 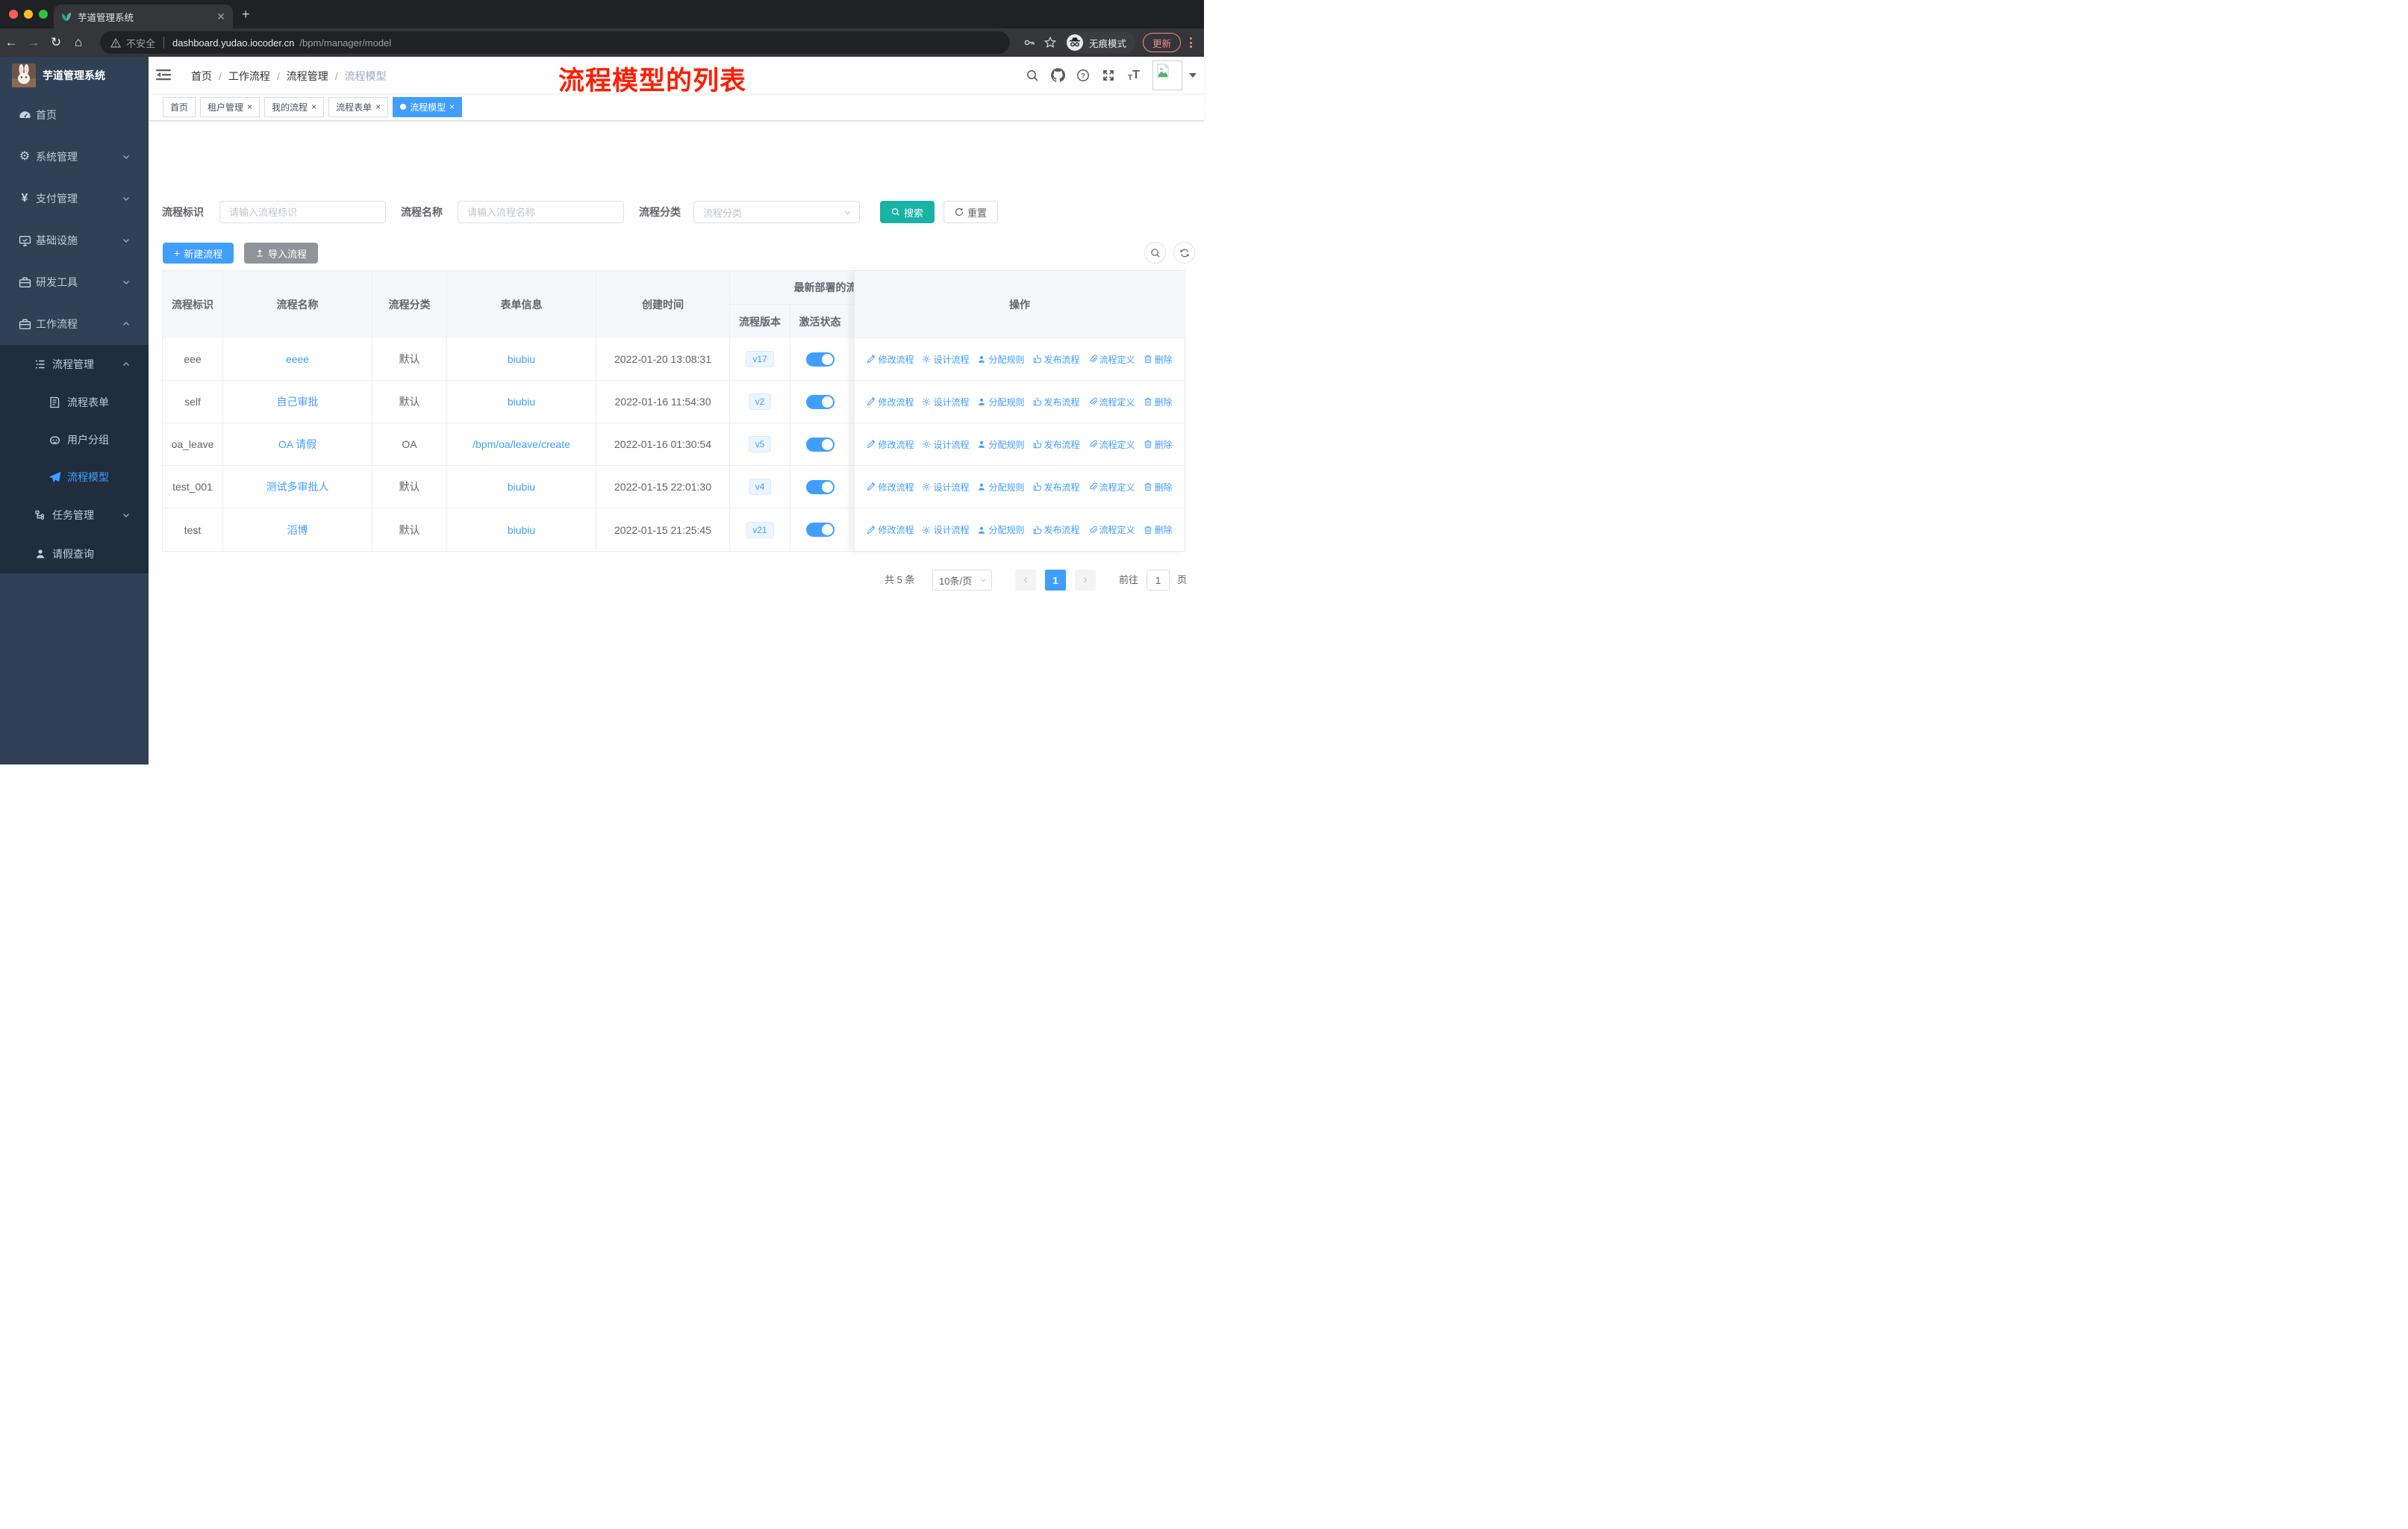 I want to click on create-process-button: + 新建流程, so click(x=198, y=254).